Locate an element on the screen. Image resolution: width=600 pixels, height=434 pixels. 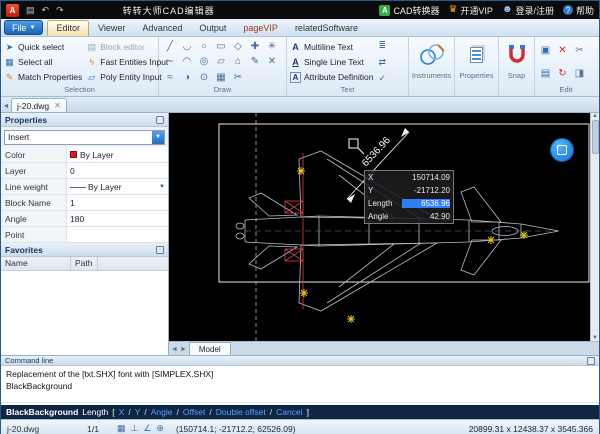
property-row-angle: Angle 180 is located at coordinates (84, 219).